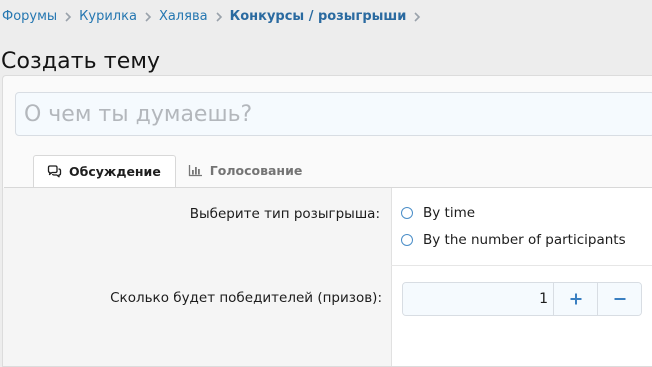 This screenshot has height=367, width=652. I want to click on plus-icon, so click(576, 299).